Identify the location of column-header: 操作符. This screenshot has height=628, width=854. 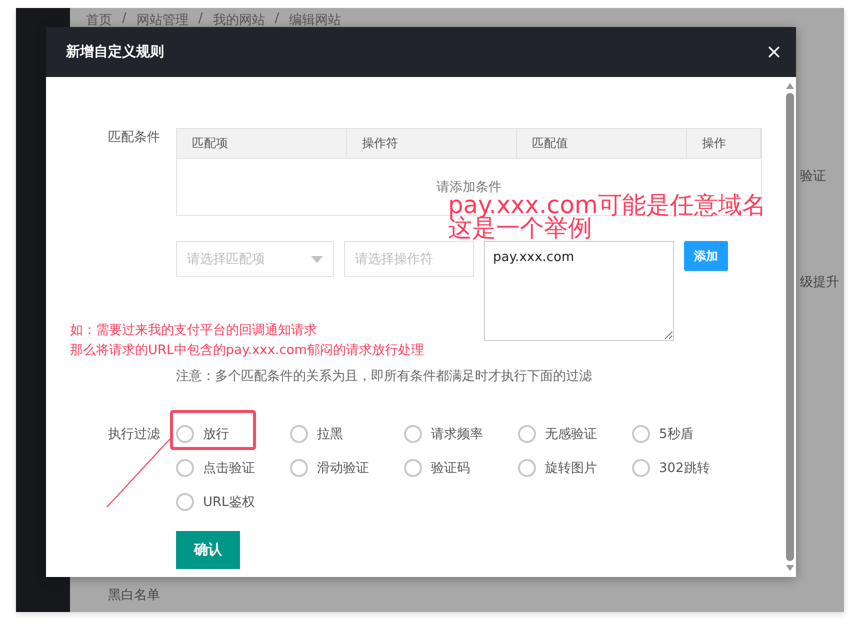
(432, 143).